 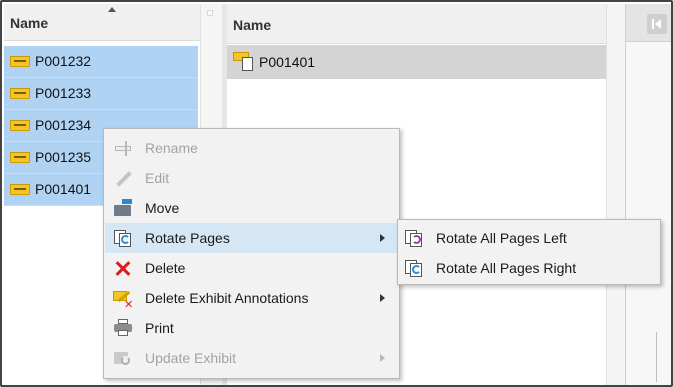 I want to click on sort-ascending-icon, so click(x=112, y=9).